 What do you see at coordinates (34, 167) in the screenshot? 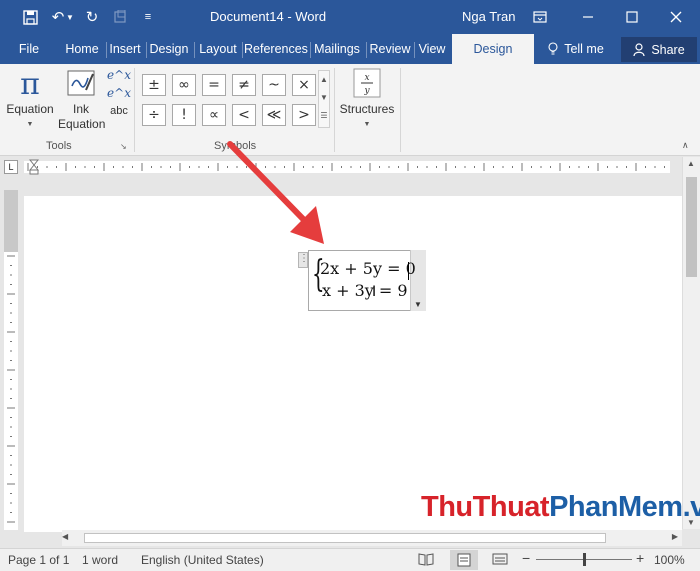
I see `indent-marker-icon` at bounding box center [34, 167].